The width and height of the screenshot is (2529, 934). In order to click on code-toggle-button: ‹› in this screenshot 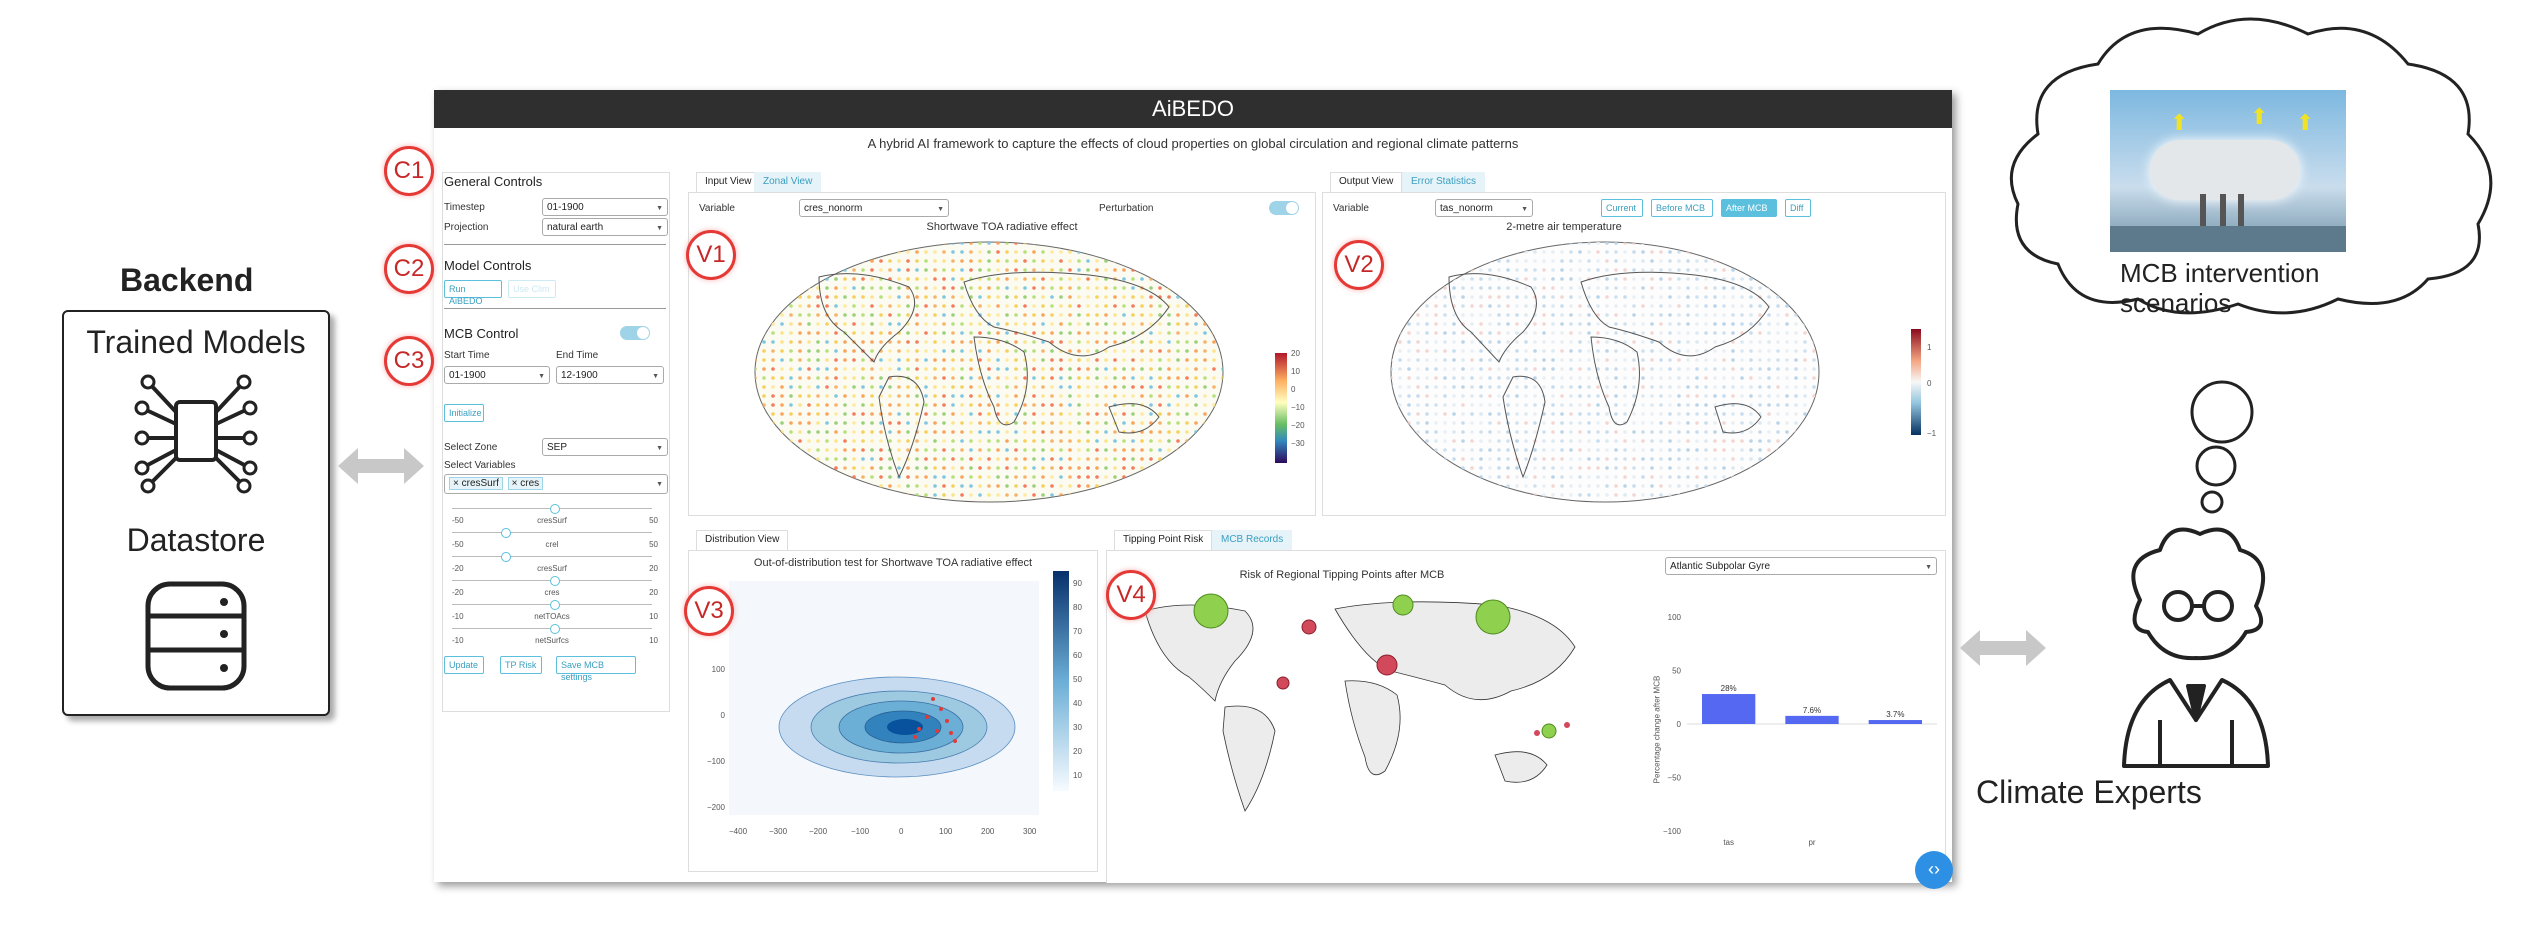, I will do `click(1934, 870)`.